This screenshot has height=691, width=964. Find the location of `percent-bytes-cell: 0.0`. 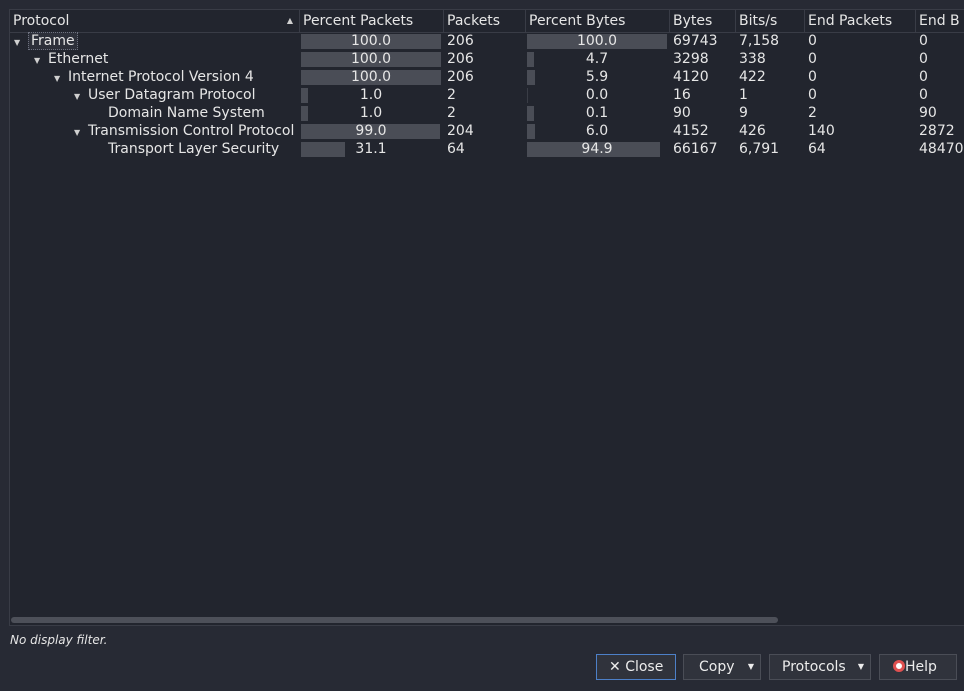

percent-bytes-cell: 0.0 is located at coordinates (597, 95).